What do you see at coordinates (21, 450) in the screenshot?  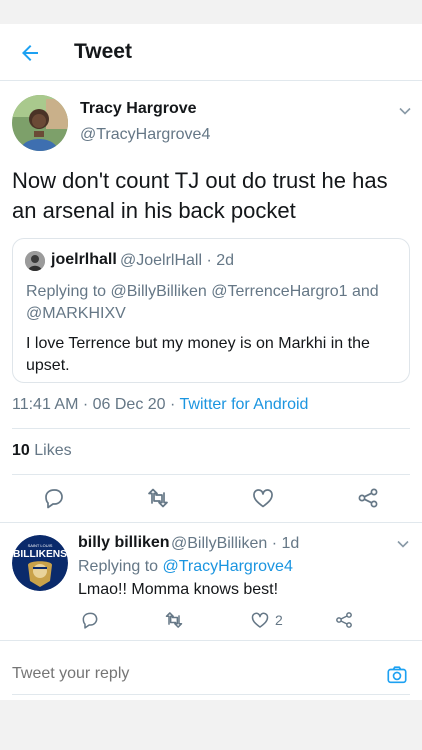 I see `likes-count: 10` at bounding box center [21, 450].